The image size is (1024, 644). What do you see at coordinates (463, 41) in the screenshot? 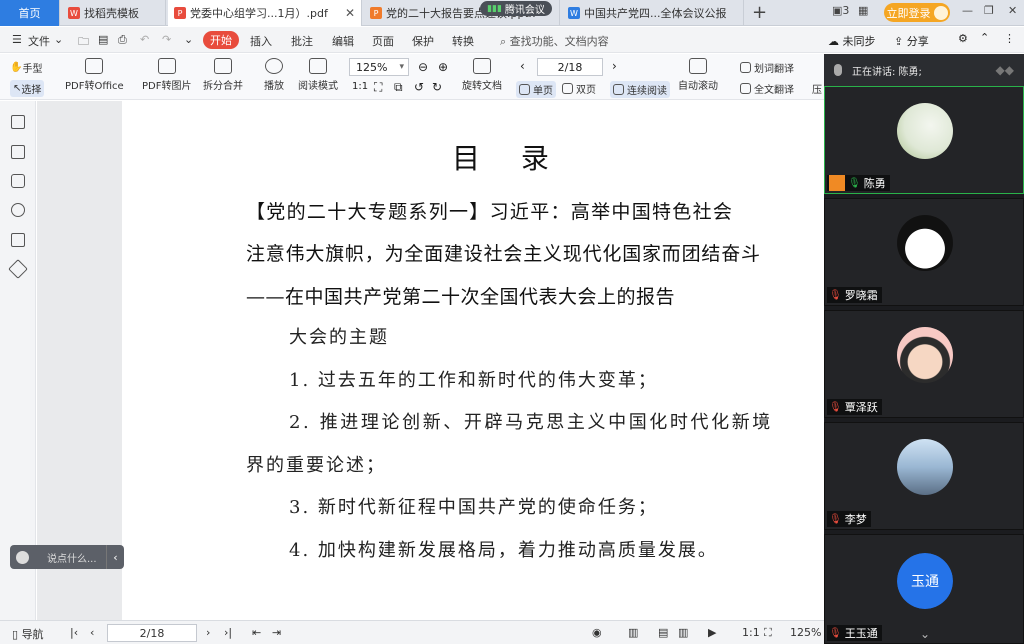
I see `menu-convert: 转换` at bounding box center [463, 41].